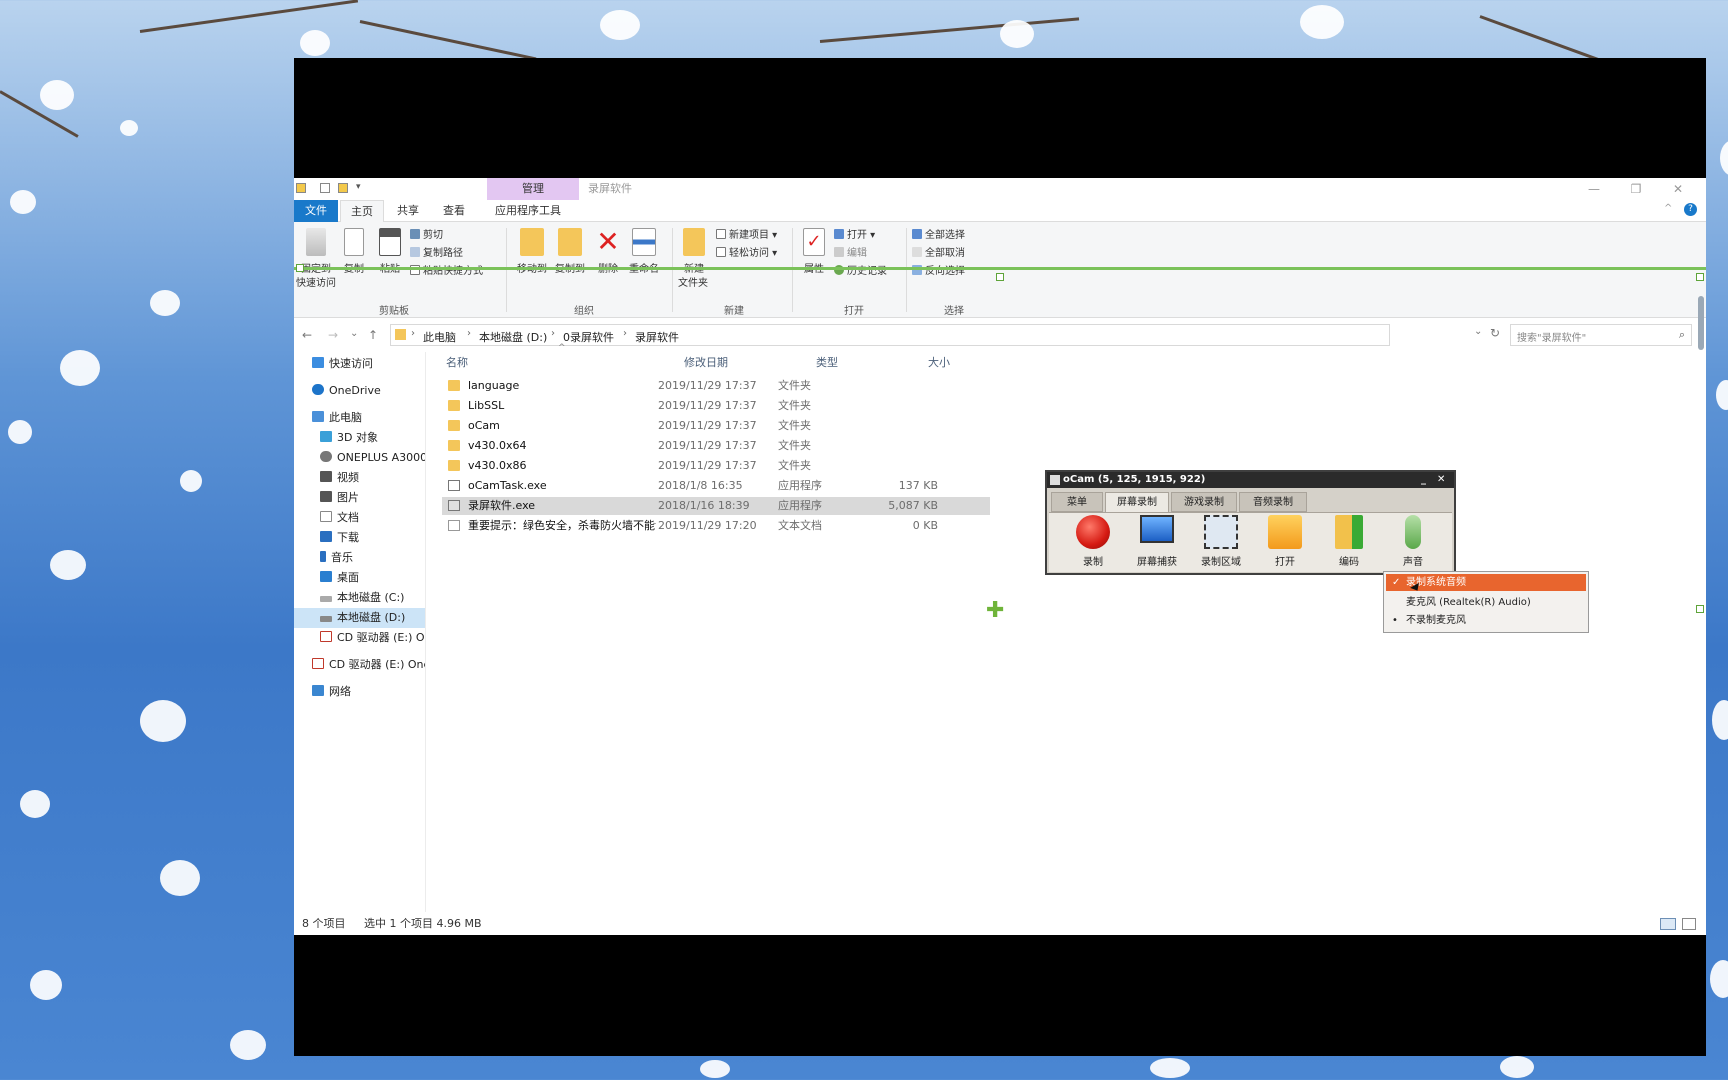 The height and width of the screenshot is (1080, 1728). I want to click on address-dropdown-icon: ⌄, so click(1478, 331).